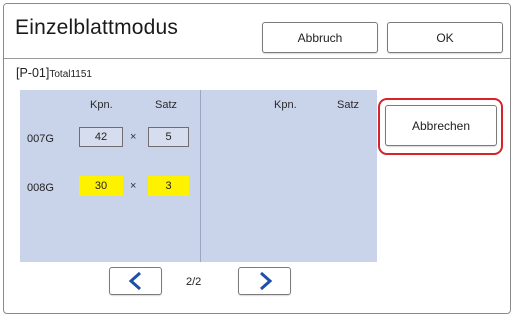  What do you see at coordinates (40, 139) in the screenshot?
I see `row-label-007g: 007G` at bounding box center [40, 139].